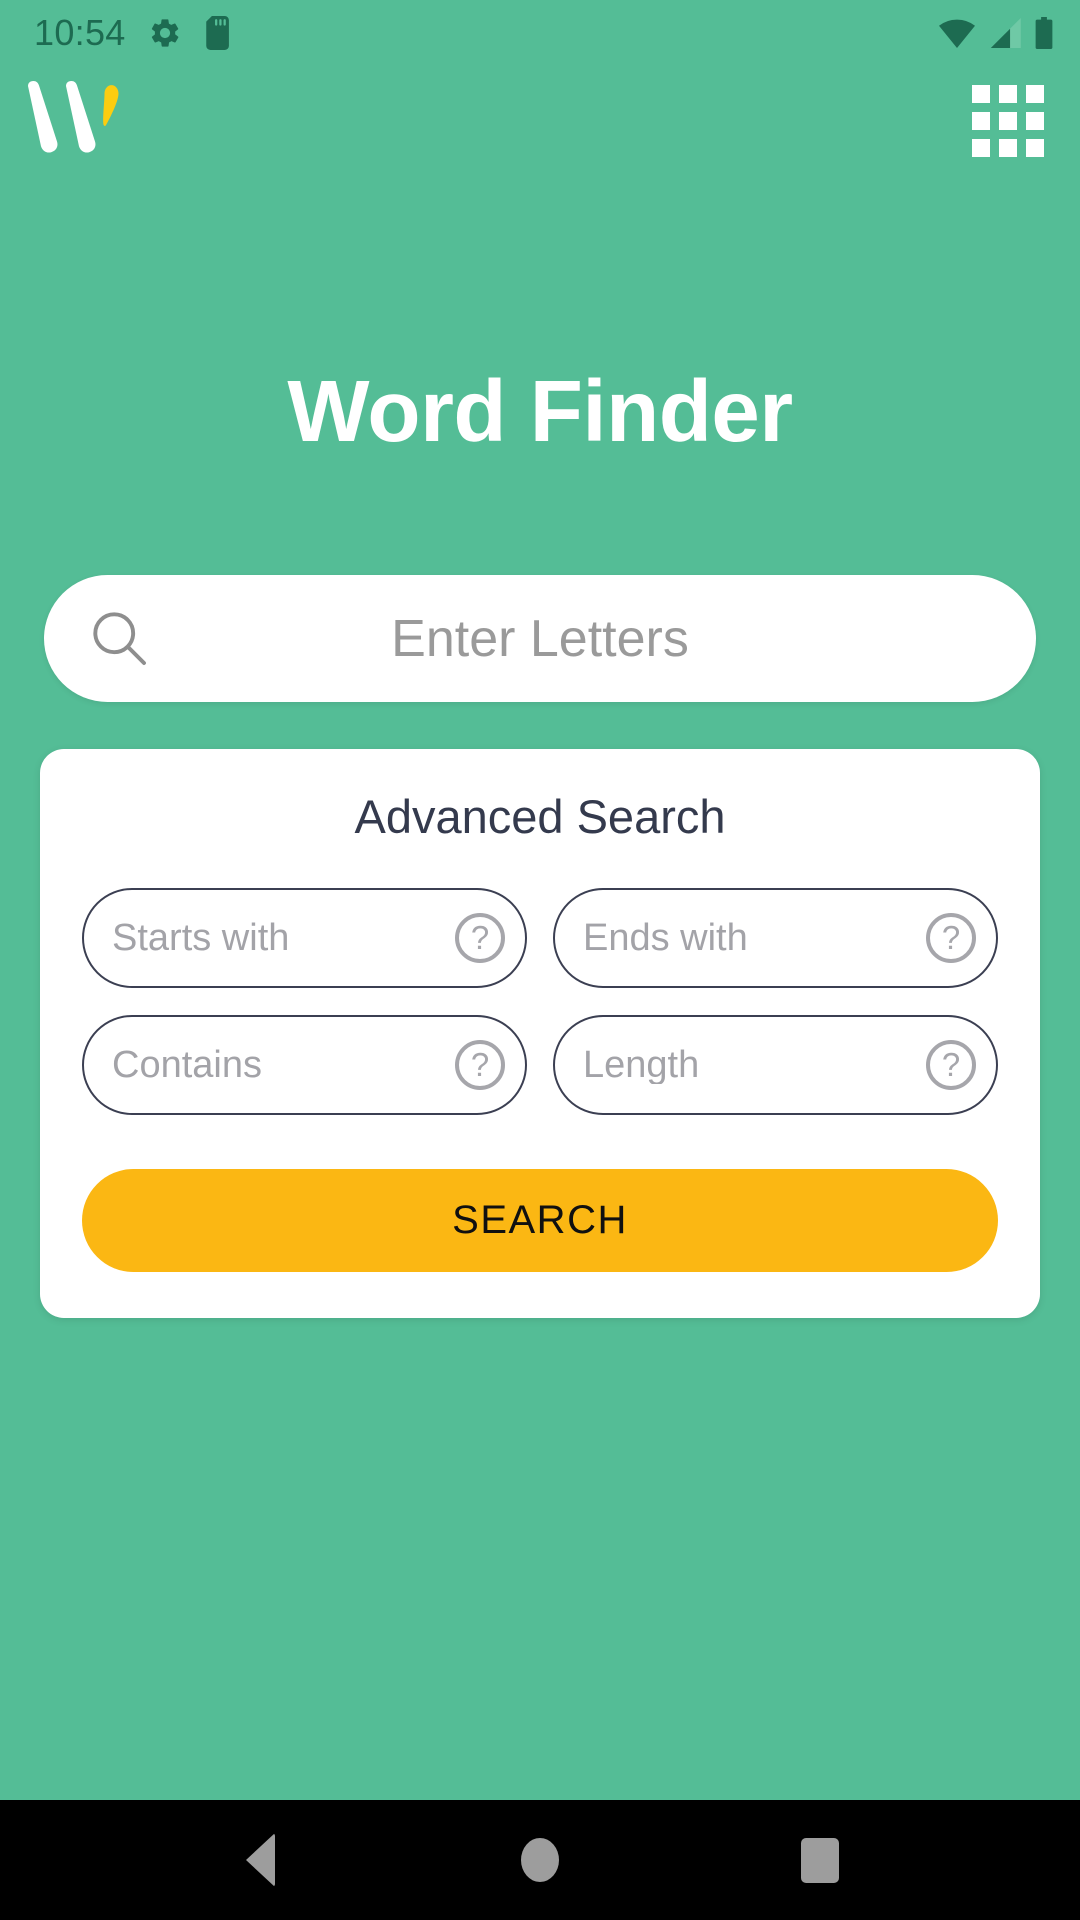  I want to click on battery-icon, so click(1044, 33).